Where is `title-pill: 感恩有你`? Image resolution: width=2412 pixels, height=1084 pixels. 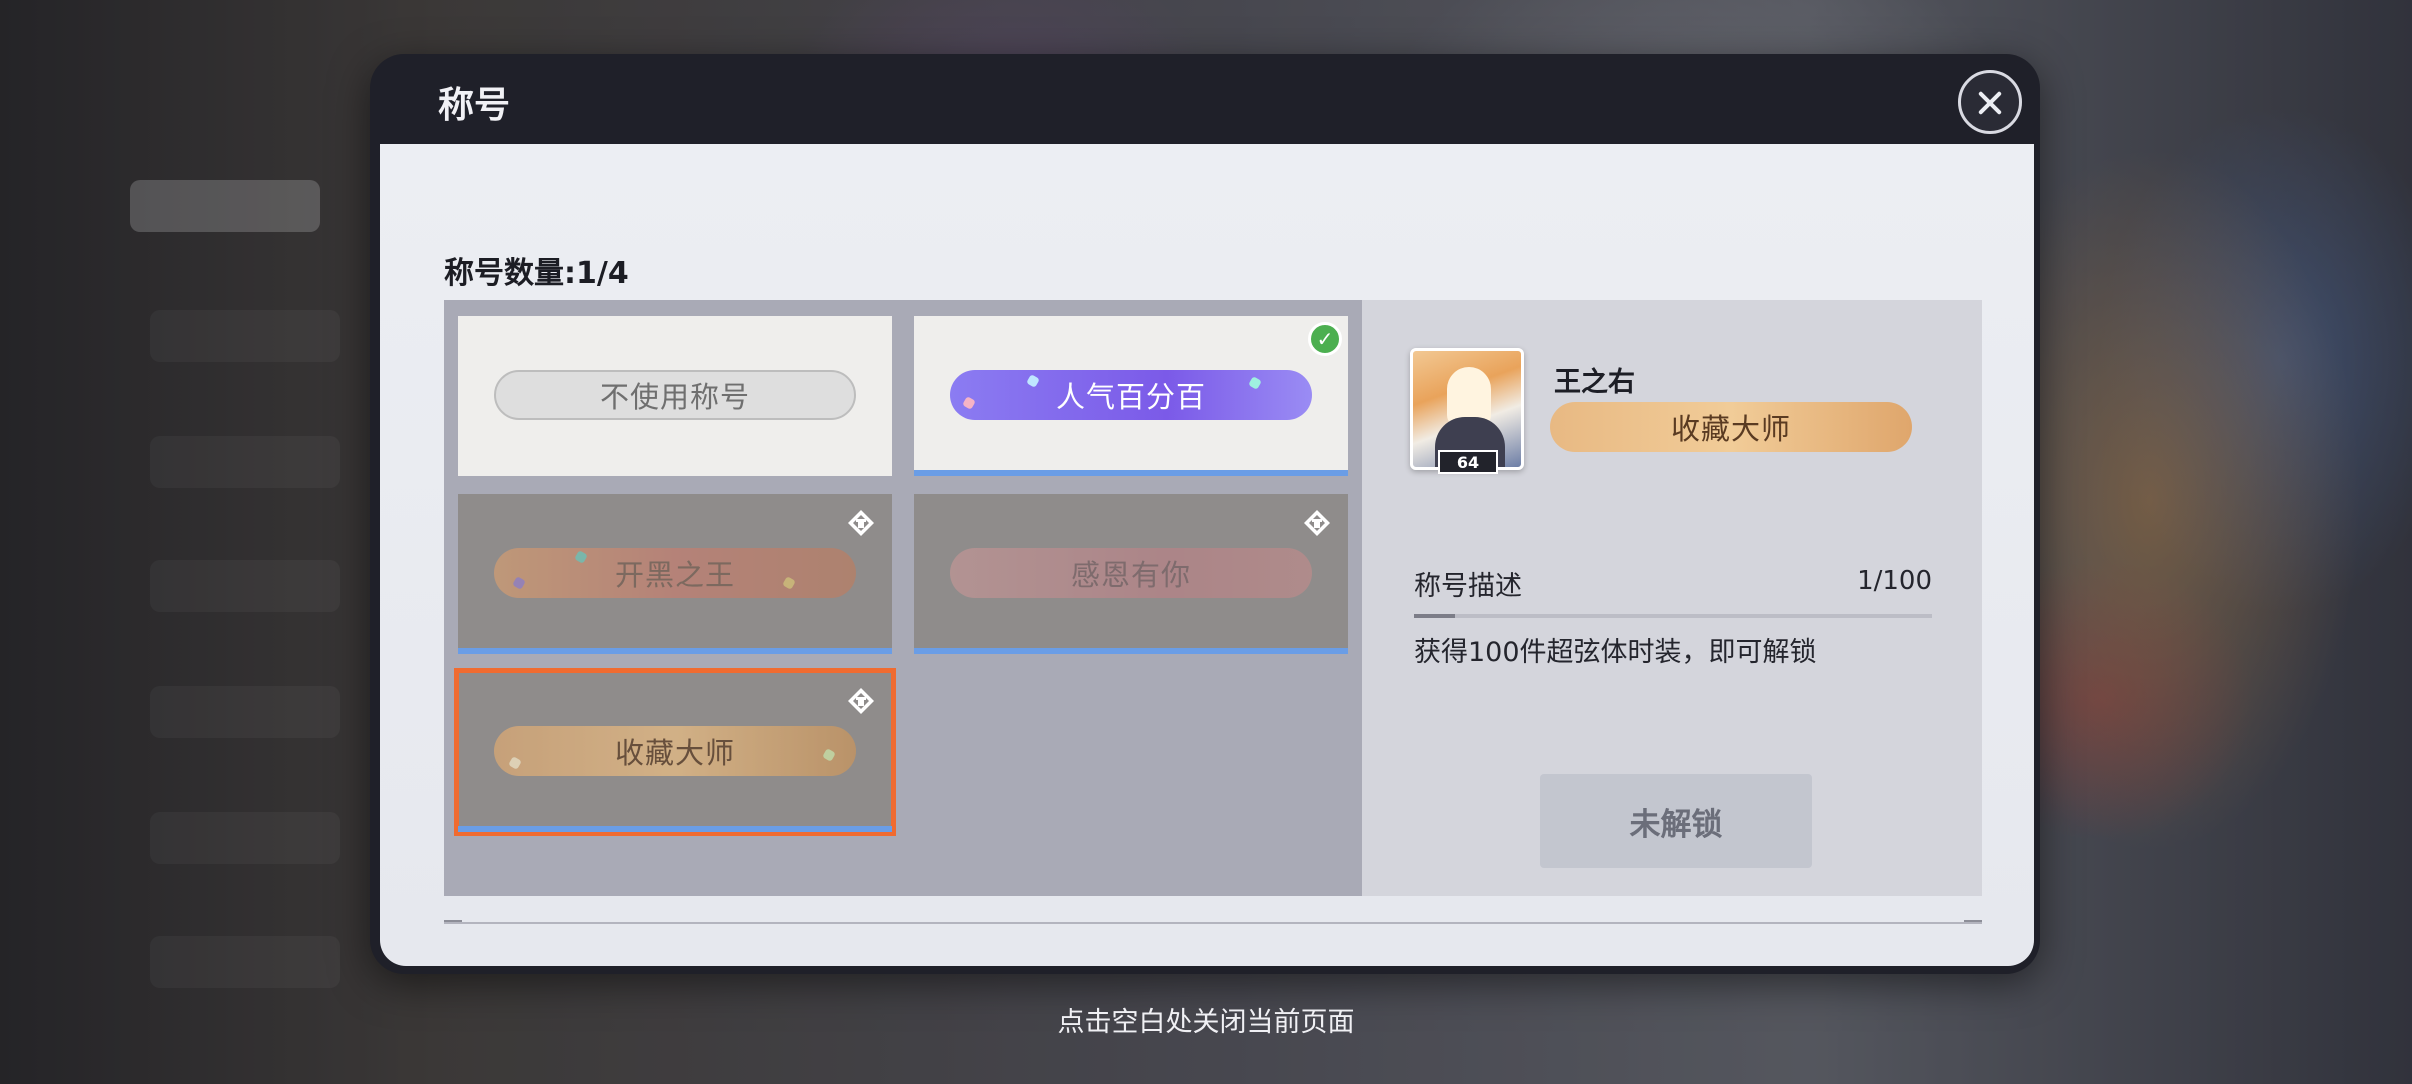 title-pill: 感恩有你 is located at coordinates (1131, 573).